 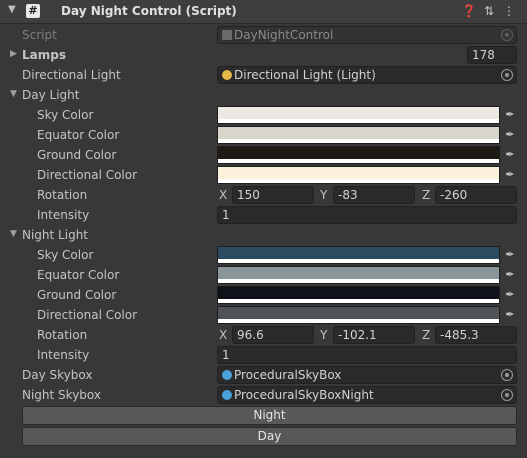 I want to click on night-sky-color-row: Sky Color ✒, so click(x=263, y=255).